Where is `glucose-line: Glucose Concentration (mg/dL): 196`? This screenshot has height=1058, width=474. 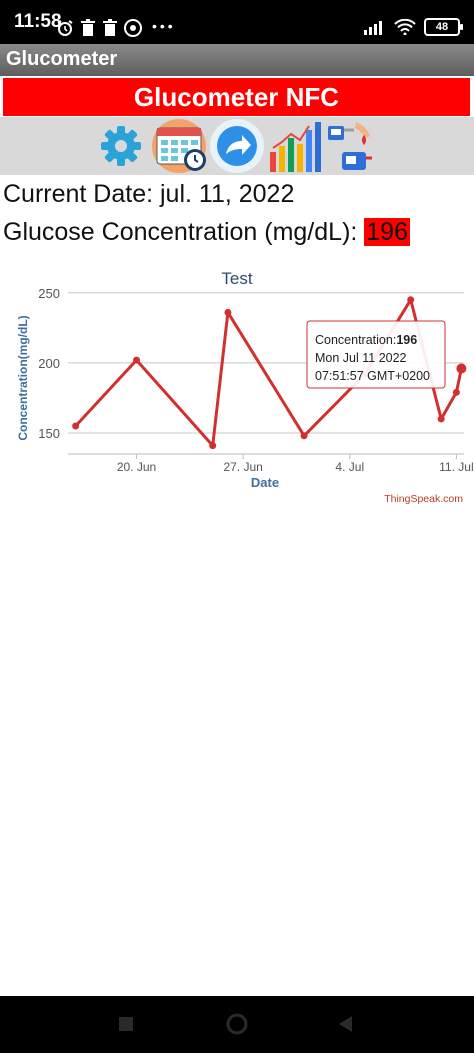 glucose-line: Glucose Concentration (mg/dL): 196 is located at coordinates (206, 232).